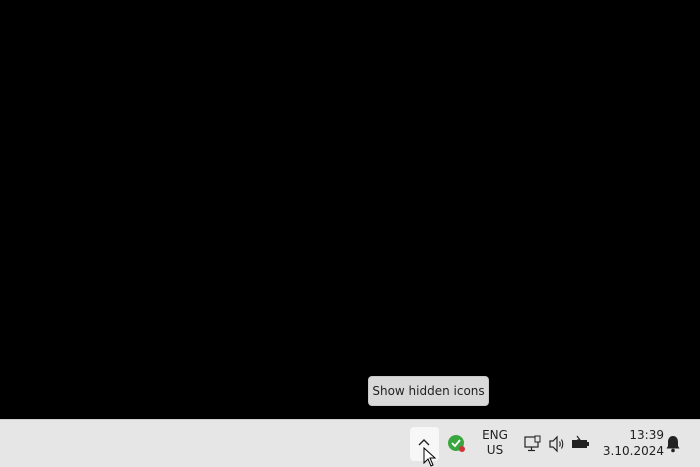 The width and height of the screenshot is (700, 467). What do you see at coordinates (424, 442) in the screenshot?
I see `chevron-up-icon` at bounding box center [424, 442].